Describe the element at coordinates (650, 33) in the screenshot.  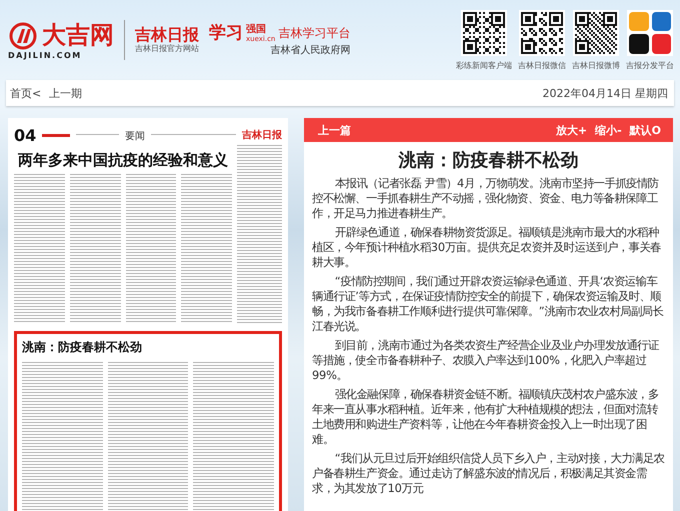
I see `app-icons-drawing` at that location.